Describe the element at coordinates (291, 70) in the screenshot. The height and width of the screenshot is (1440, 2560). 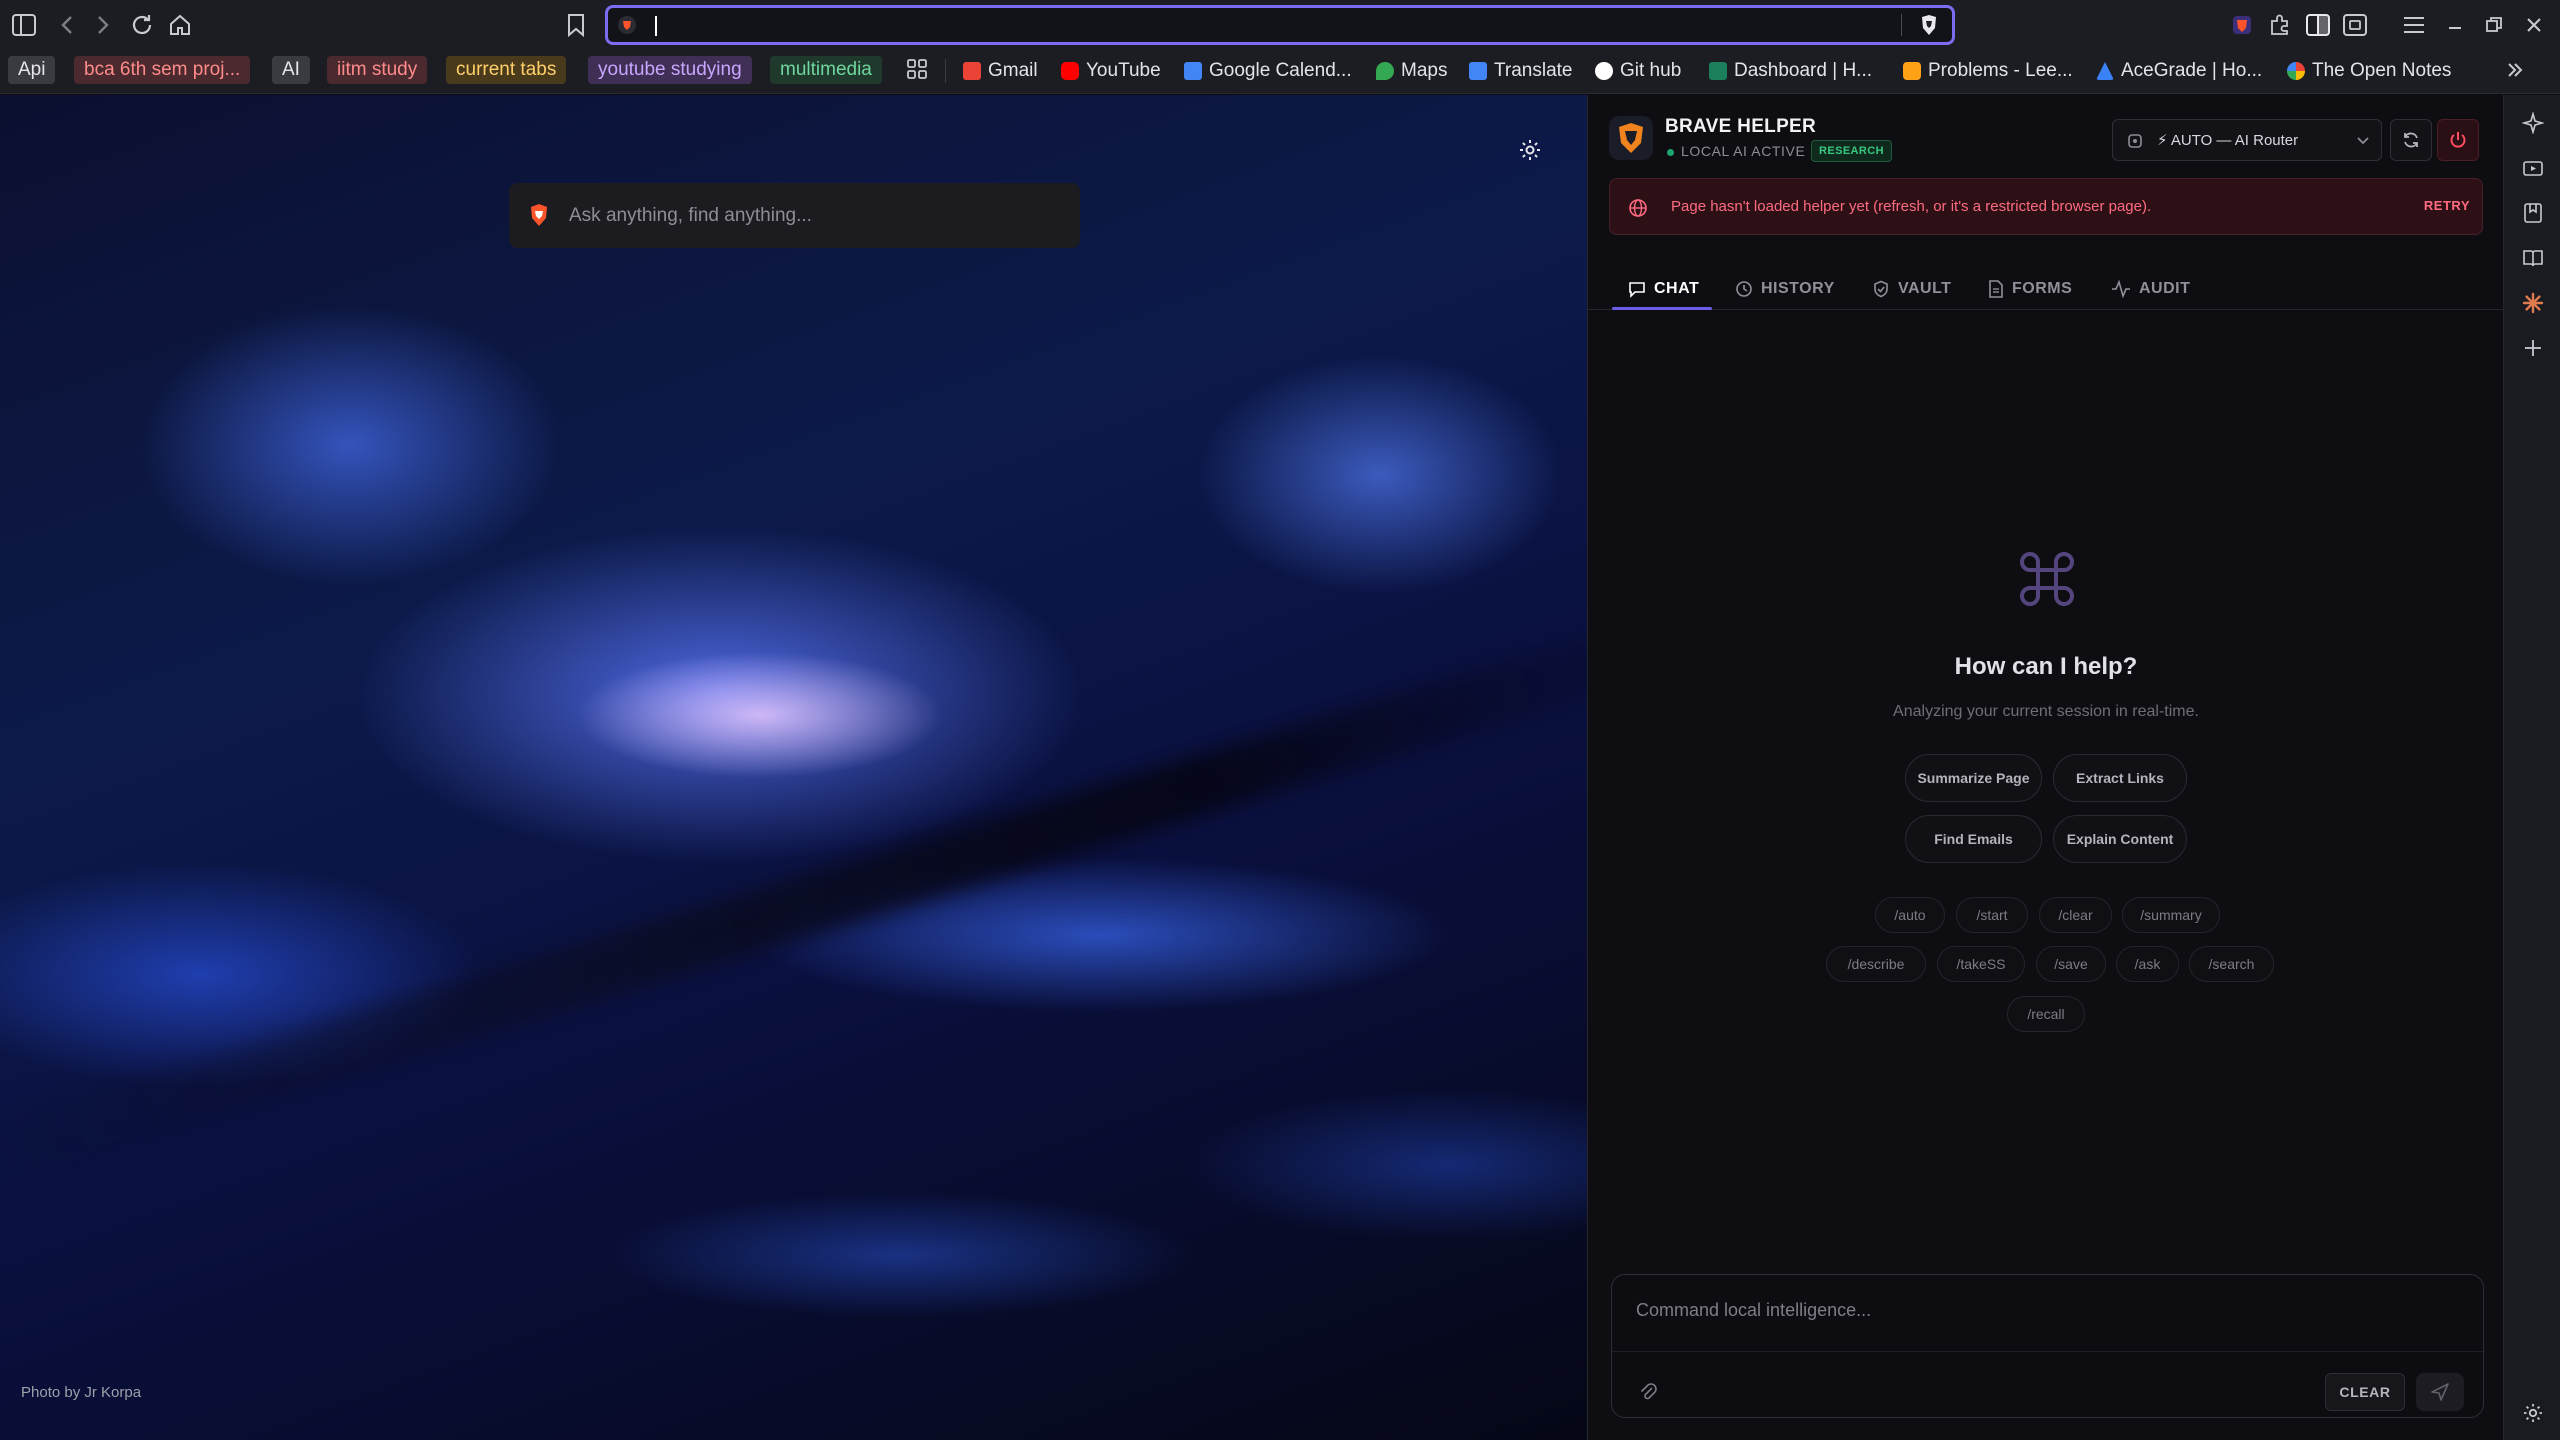
I see `bookmark-folder-ai: AI` at that location.